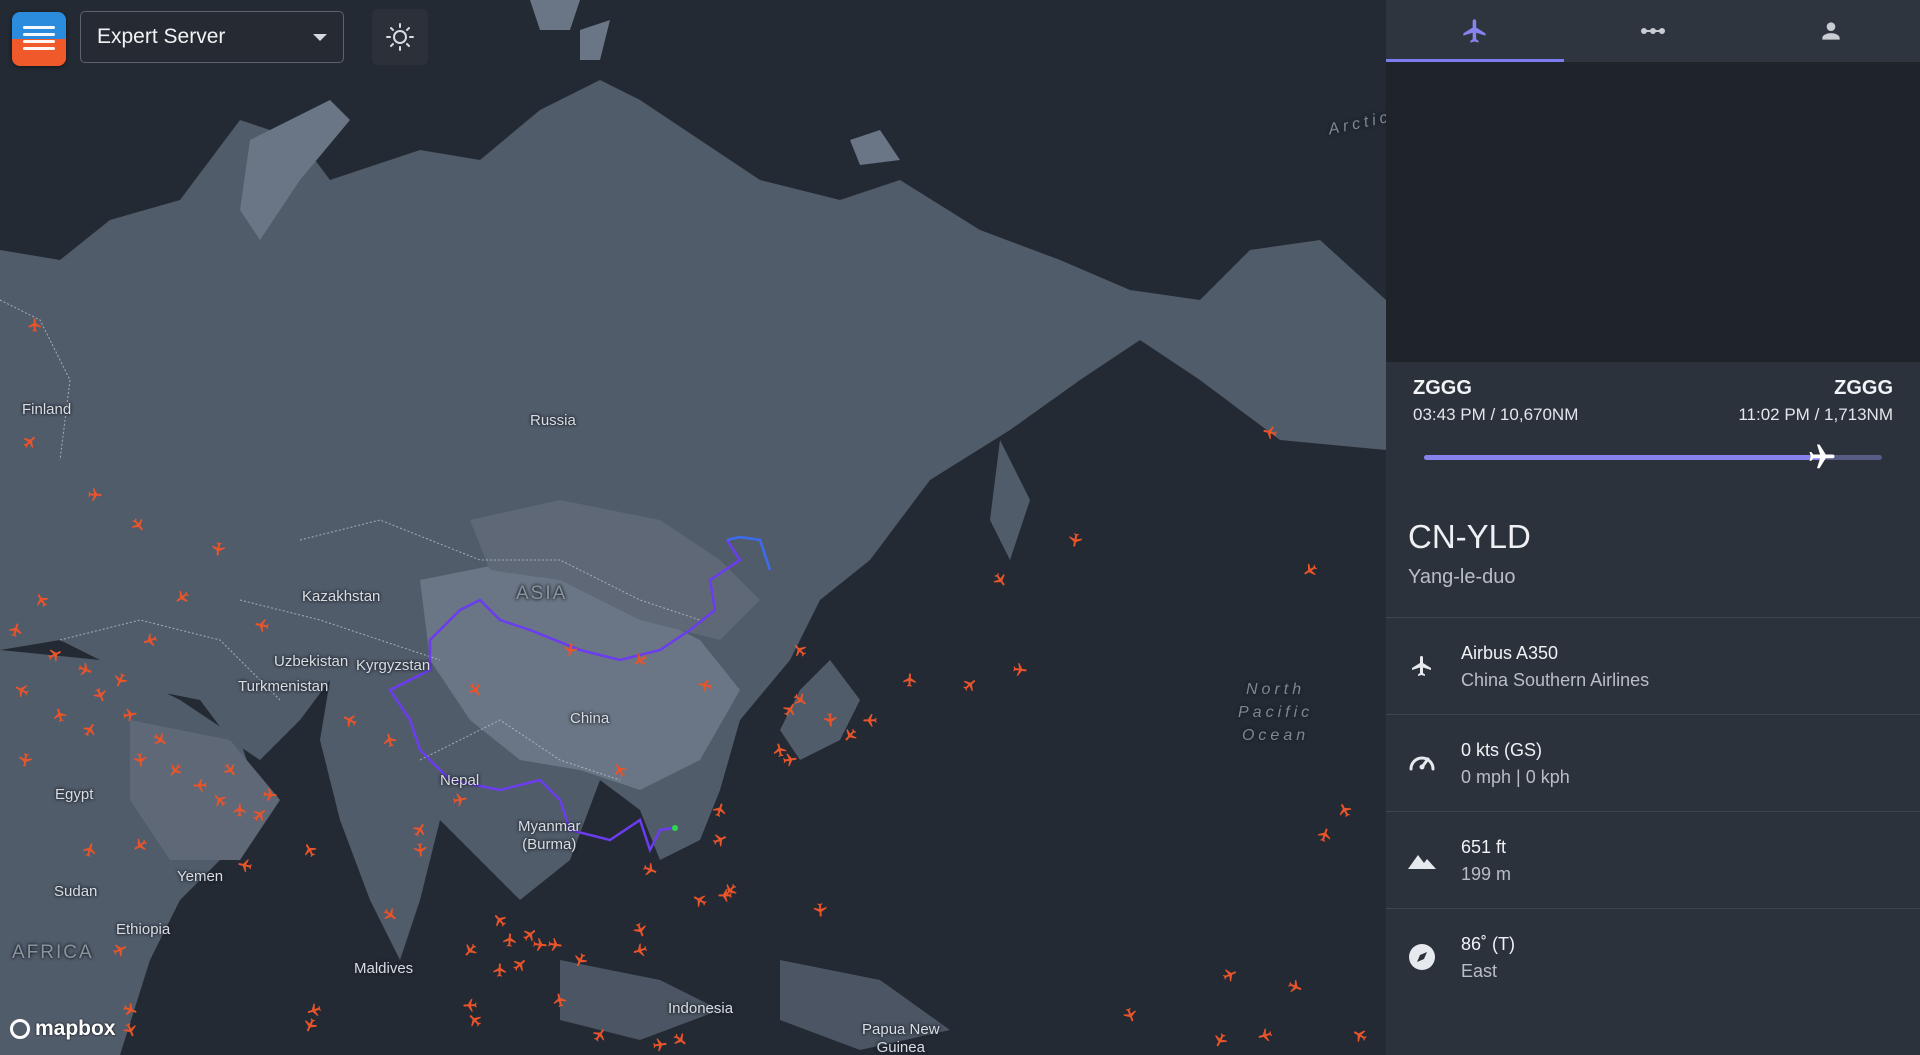 The height and width of the screenshot is (1055, 1920). Describe the element at coordinates (1486, 874) in the screenshot. I see `altitude-meters: 199 m` at that location.